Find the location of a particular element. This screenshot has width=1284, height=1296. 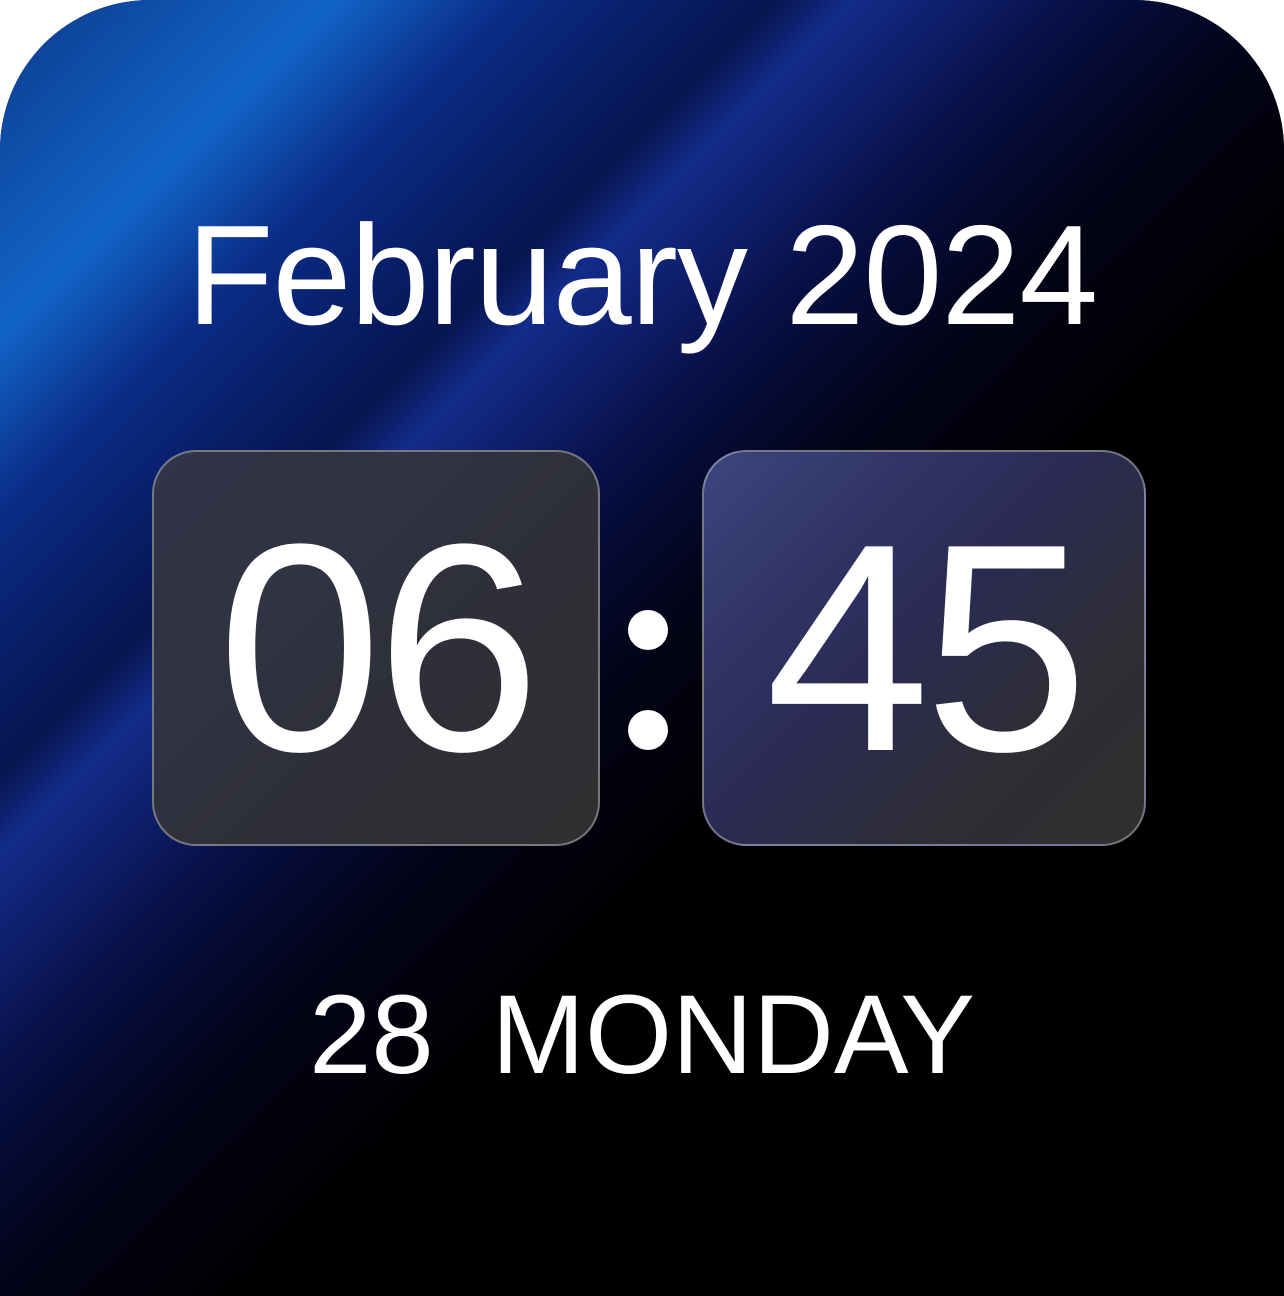

day-number: 28 is located at coordinates (371, 1034).